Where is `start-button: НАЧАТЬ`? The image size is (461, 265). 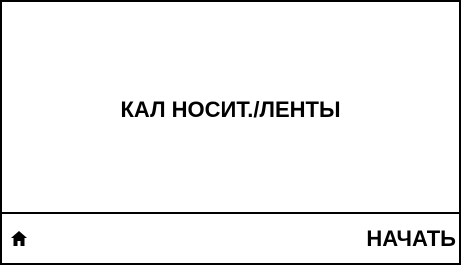 start-button: НАЧАТЬ is located at coordinates (412, 238).